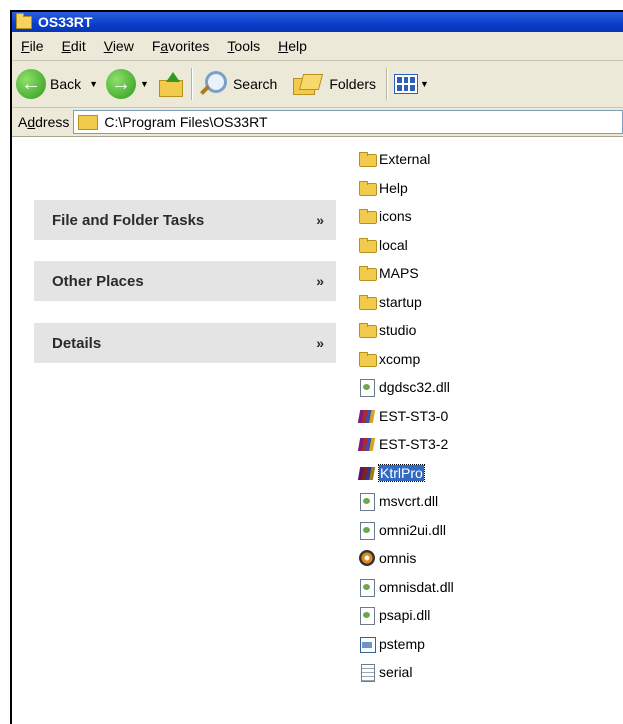  I want to click on file-item: dgdsc32.dll, so click(403, 387).